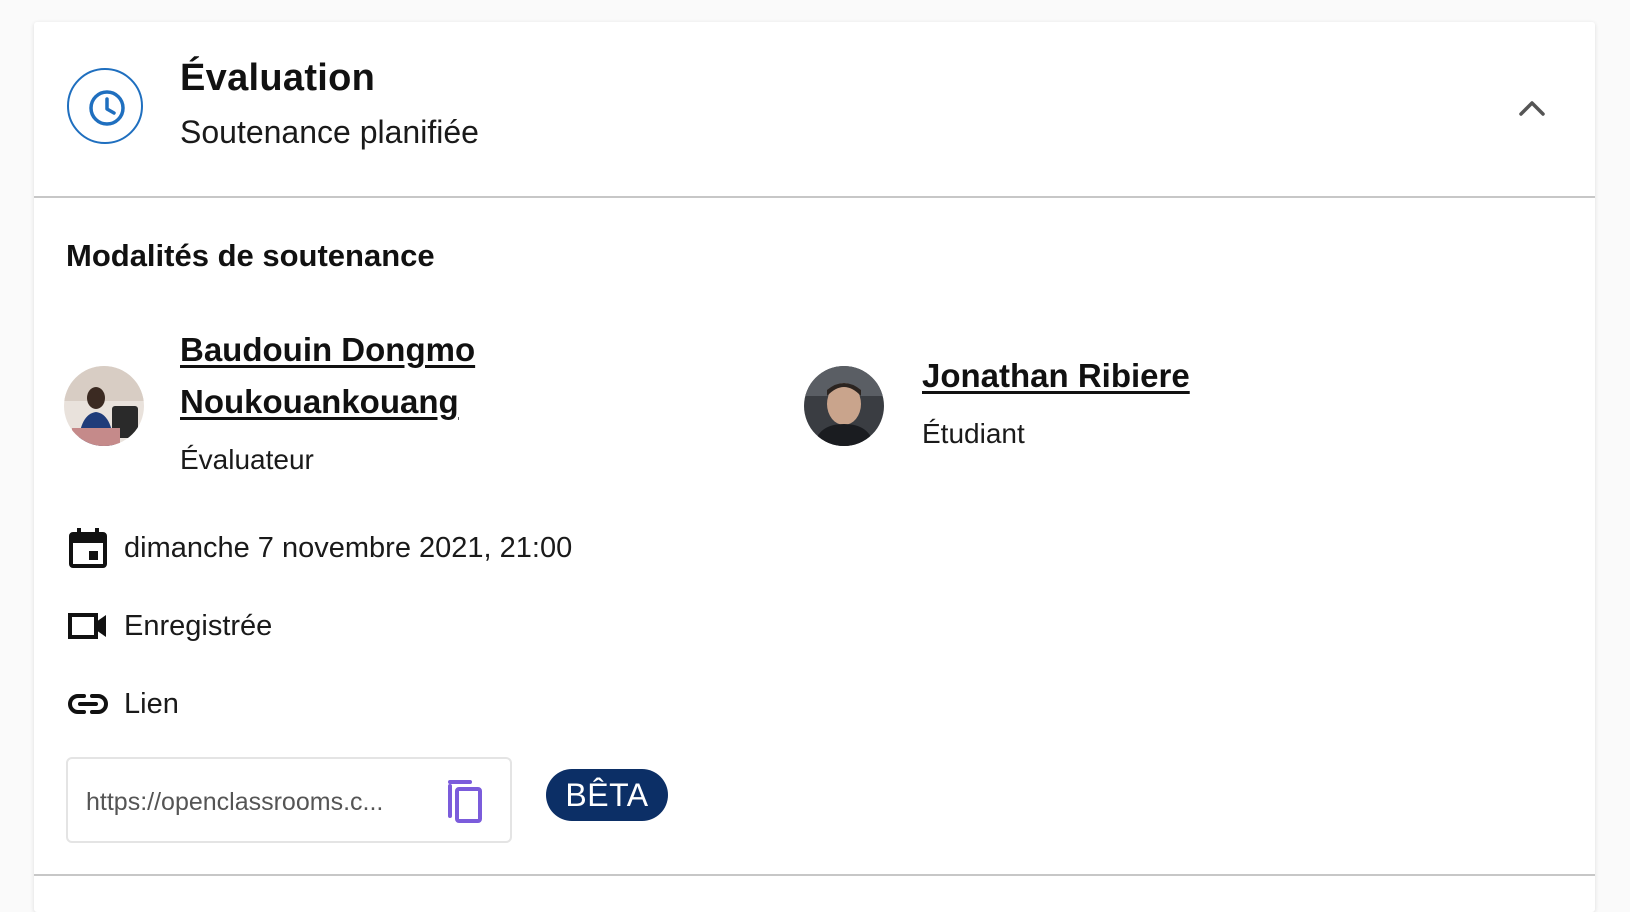 This screenshot has width=1630, height=912. I want to click on meeting-link-field, so click(289, 800).